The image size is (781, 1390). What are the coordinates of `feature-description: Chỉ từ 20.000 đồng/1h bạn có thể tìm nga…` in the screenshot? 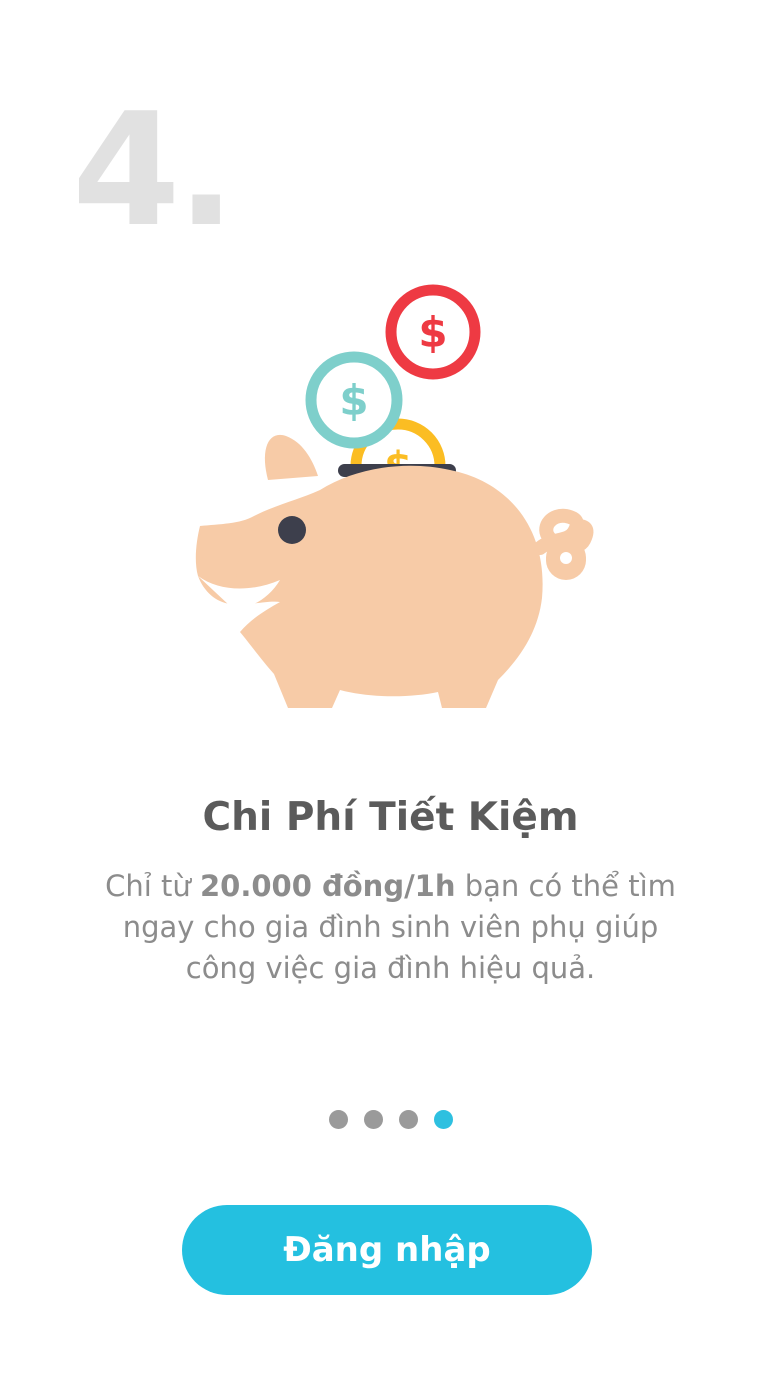 It's located at (390, 927).